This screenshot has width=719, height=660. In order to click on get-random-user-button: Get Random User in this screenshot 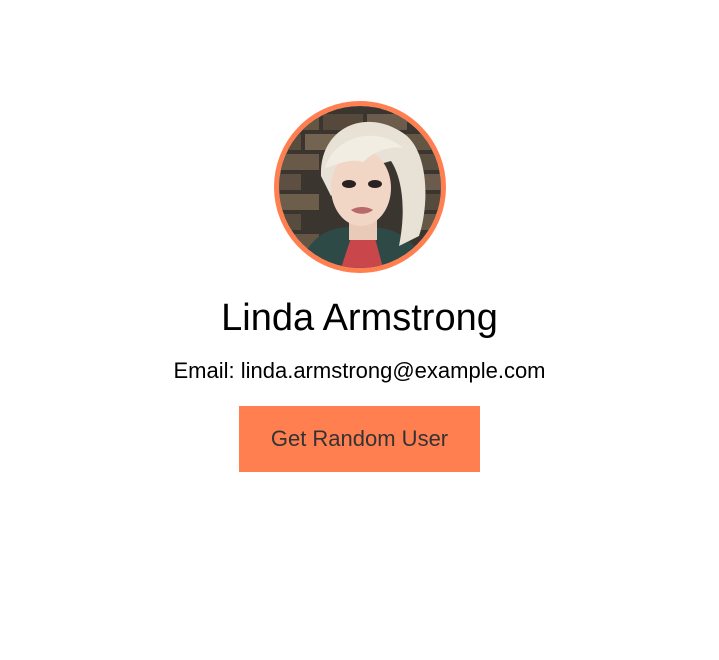, I will do `click(359, 439)`.